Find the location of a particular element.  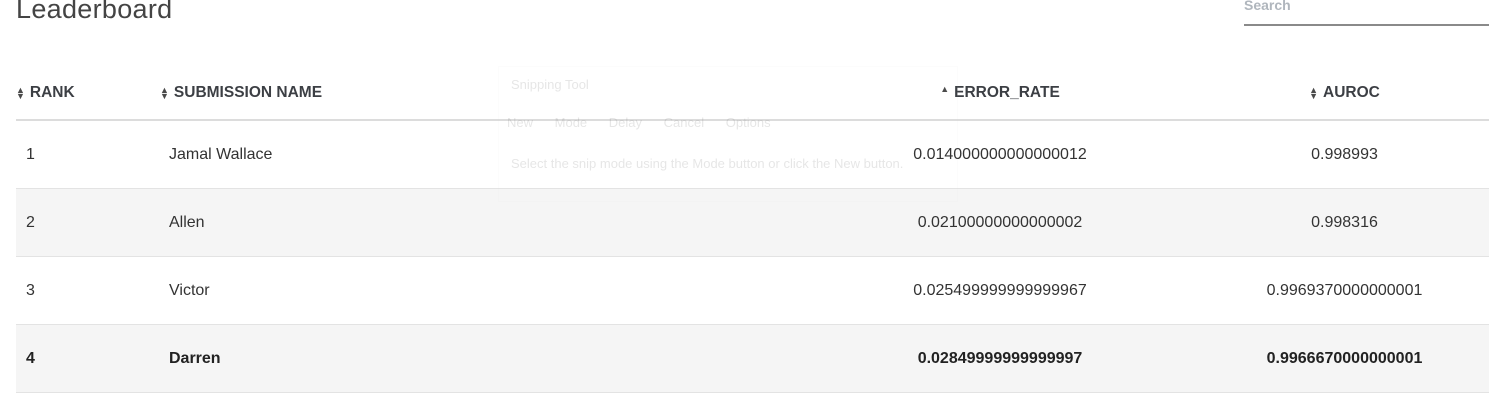

column-header-error-rate: ▲ ERROR_RATE is located at coordinates (1000, 93).